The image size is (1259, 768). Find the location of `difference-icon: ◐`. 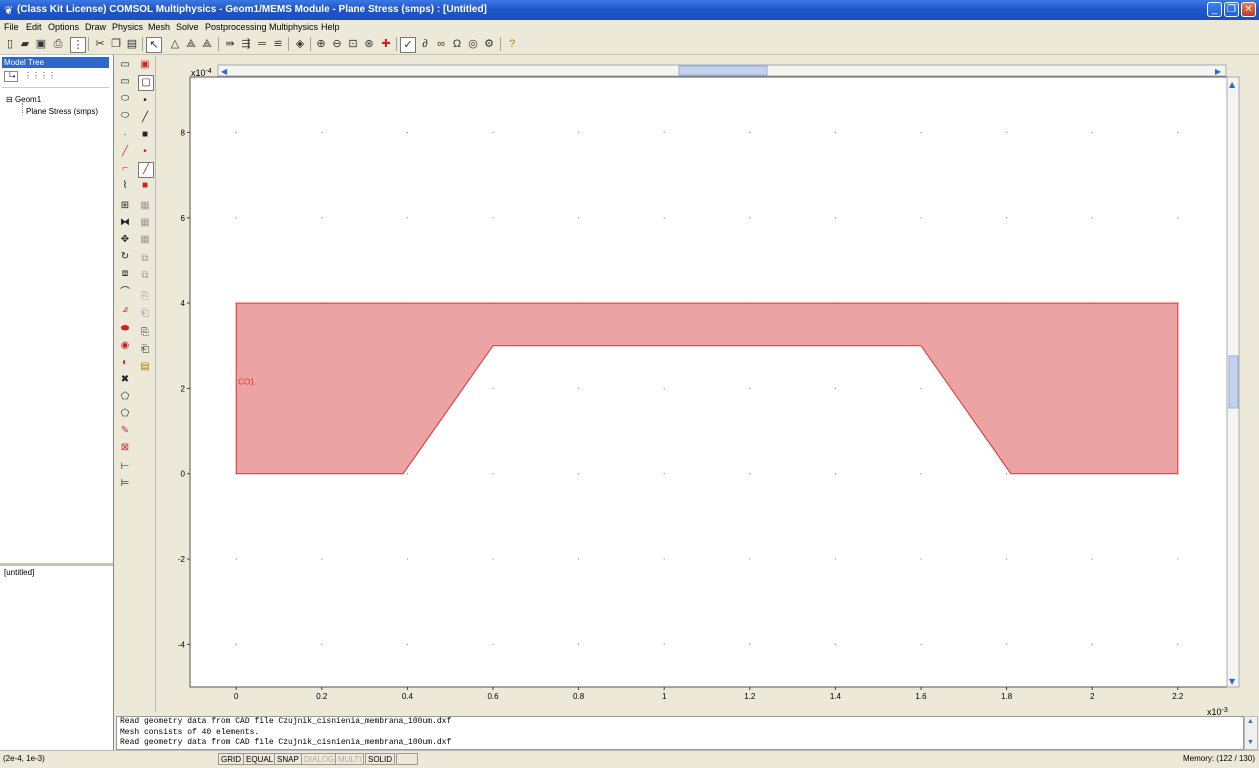

difference-icon: ◐ is located at coordinates (125, 363).